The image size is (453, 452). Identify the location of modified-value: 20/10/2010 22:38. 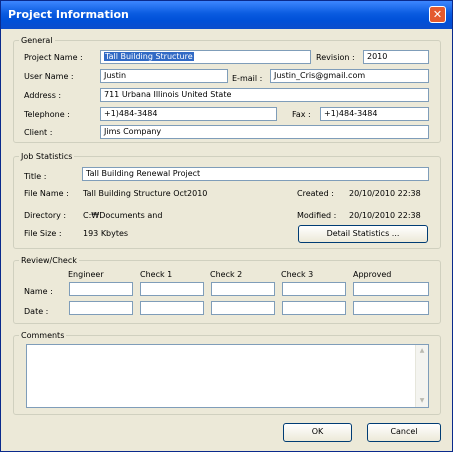
(385, 215).